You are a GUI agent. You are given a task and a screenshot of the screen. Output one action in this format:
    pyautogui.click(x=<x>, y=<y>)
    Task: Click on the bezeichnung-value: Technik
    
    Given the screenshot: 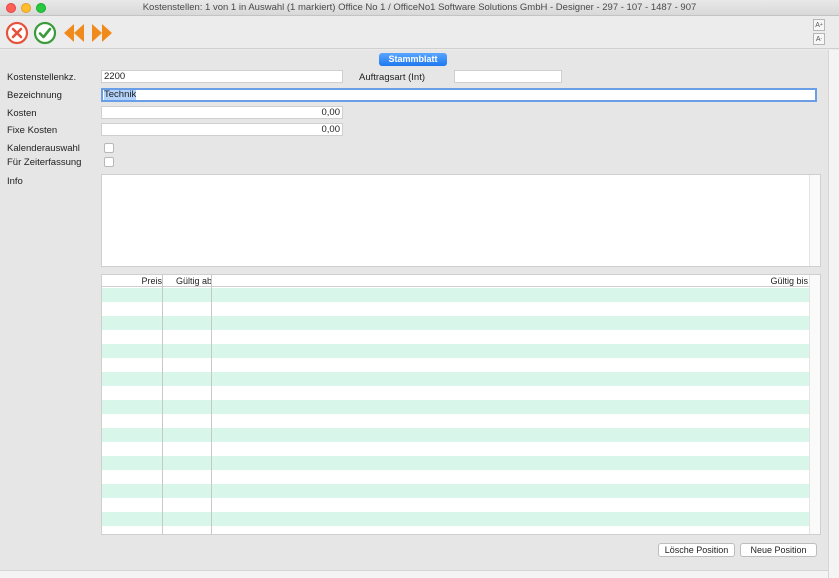 What is the action you would take?
    pyautogui.click(x=120, y=94)
    